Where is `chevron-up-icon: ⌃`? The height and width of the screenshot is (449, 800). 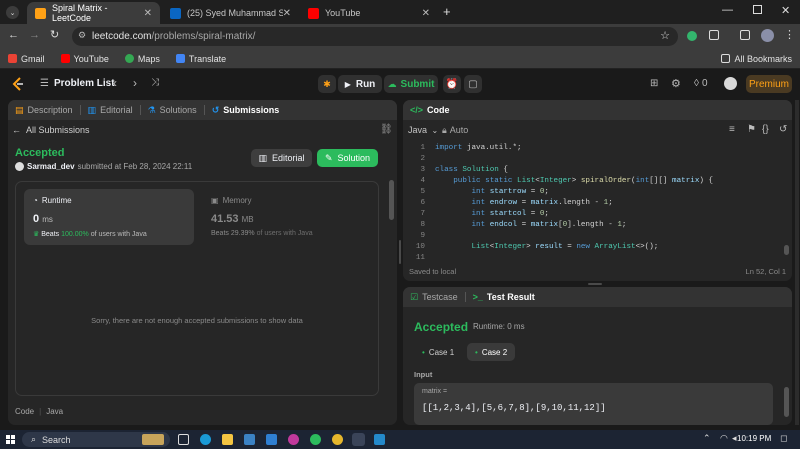 chevron-up-icon: ⌃ is located at coordinates (707, 438).